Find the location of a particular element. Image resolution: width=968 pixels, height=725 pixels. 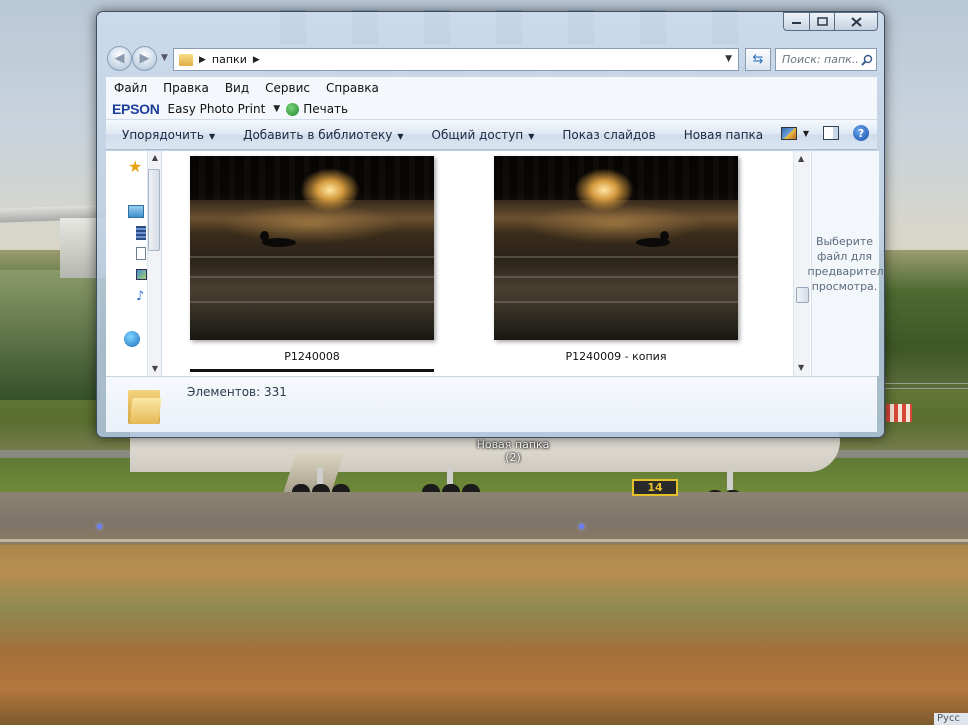

epson-dropdown-icon: ▼ is located at coordinates (276, 109).